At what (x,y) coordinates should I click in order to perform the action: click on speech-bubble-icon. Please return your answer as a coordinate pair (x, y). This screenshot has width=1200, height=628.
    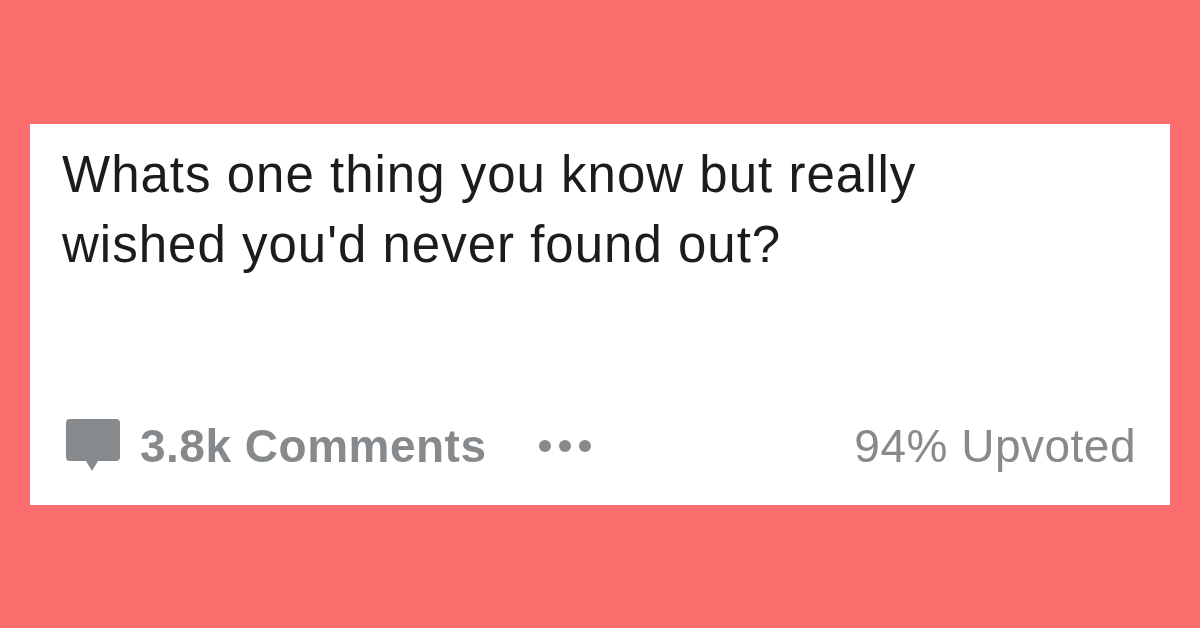
    Looking at the image, I should click on (93, 445).